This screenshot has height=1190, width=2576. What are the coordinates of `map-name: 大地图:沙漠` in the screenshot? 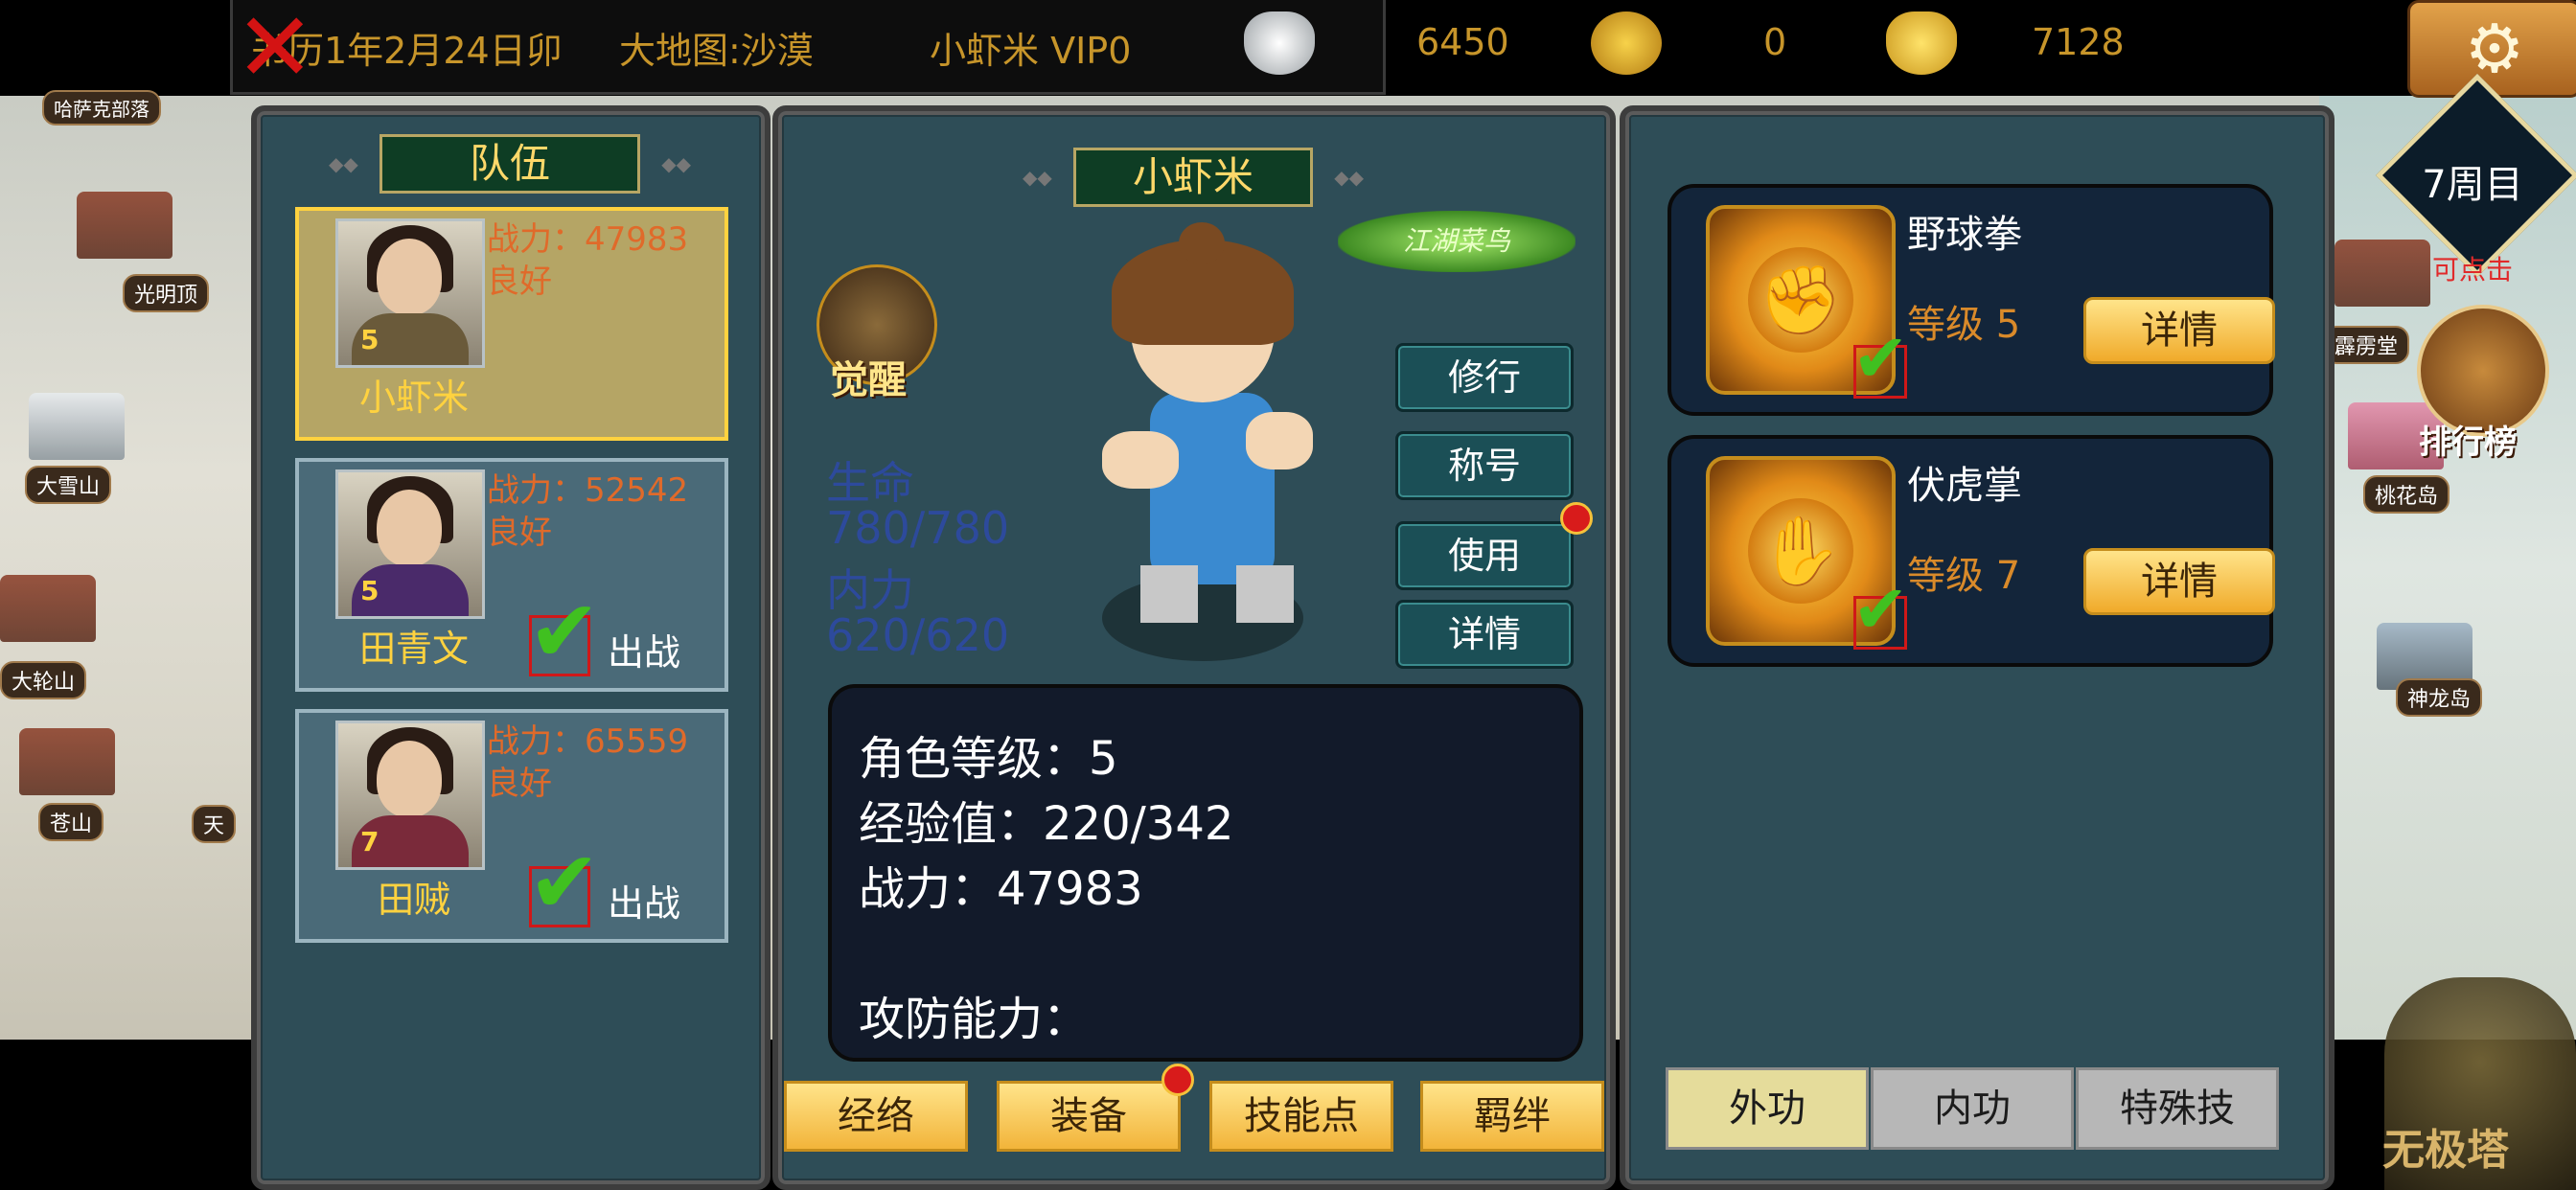 It's located at (716, 51).